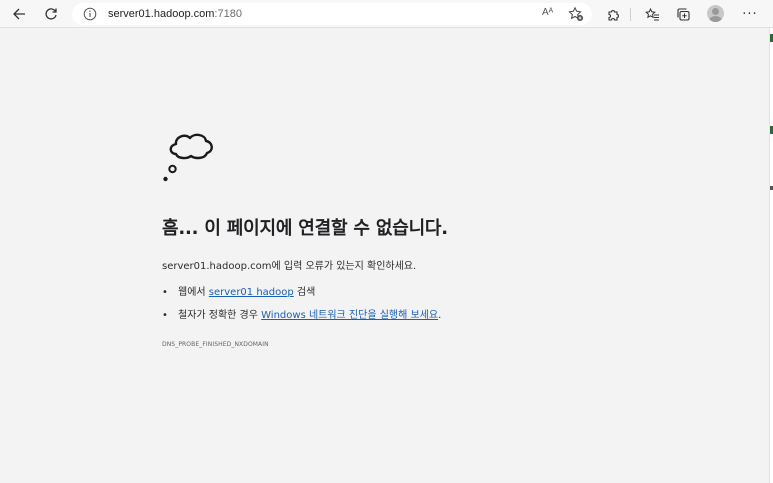 The image size is (773, 483). What do you see at coordinates (304, 292) in the screenshot?
I see `suggestion-search-suffix: 검색` at bounding box center [304, 292].